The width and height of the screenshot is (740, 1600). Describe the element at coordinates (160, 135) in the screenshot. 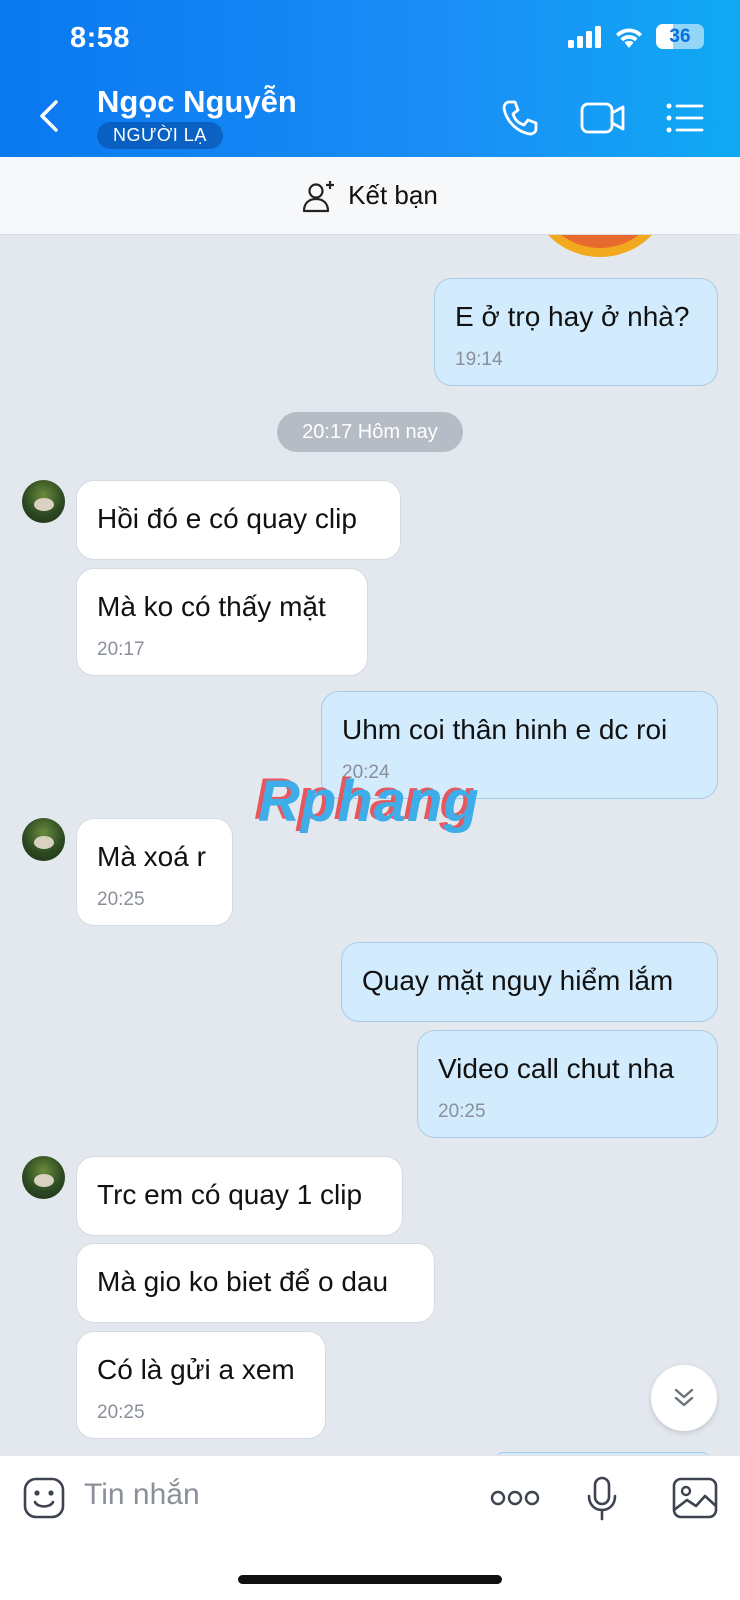

I see `stranger-badge: NGƯỜI LẠ` at that location.